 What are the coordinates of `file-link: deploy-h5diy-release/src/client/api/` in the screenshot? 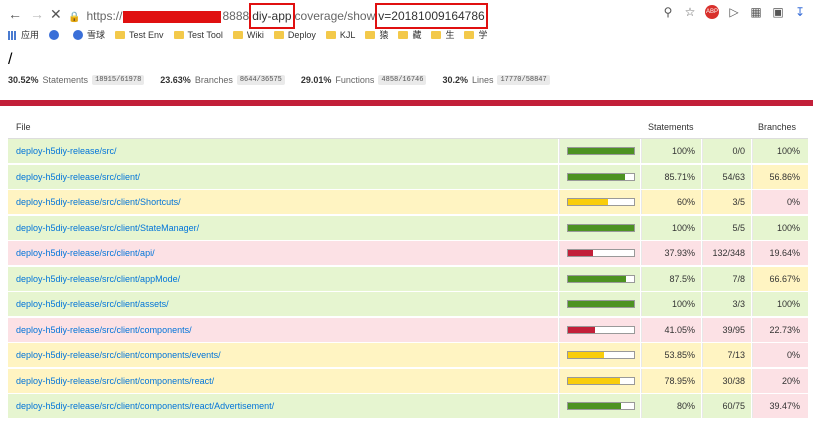 It's located at (85, 253).